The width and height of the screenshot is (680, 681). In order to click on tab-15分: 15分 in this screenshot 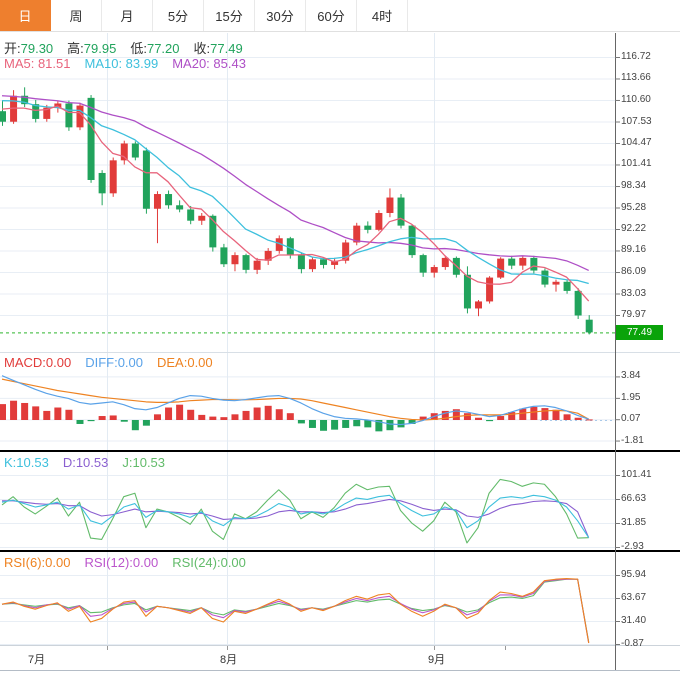, I will do `click(229, 15)`.